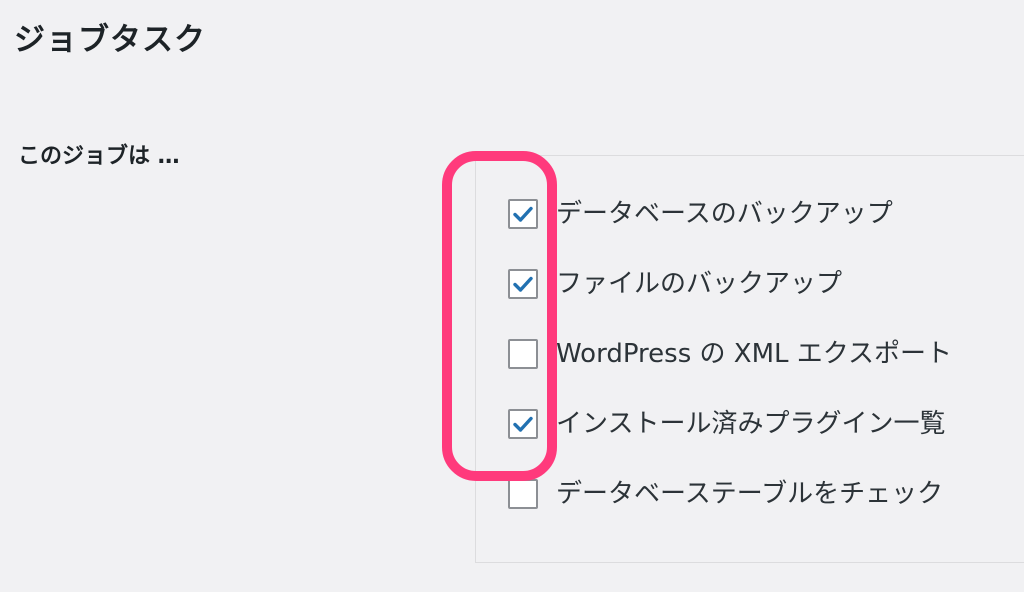 The image size is (1024, 592). Describe the element at coordinates (110, 40) in the screenshot. I see `page-title: ジョブタスク` at that location.